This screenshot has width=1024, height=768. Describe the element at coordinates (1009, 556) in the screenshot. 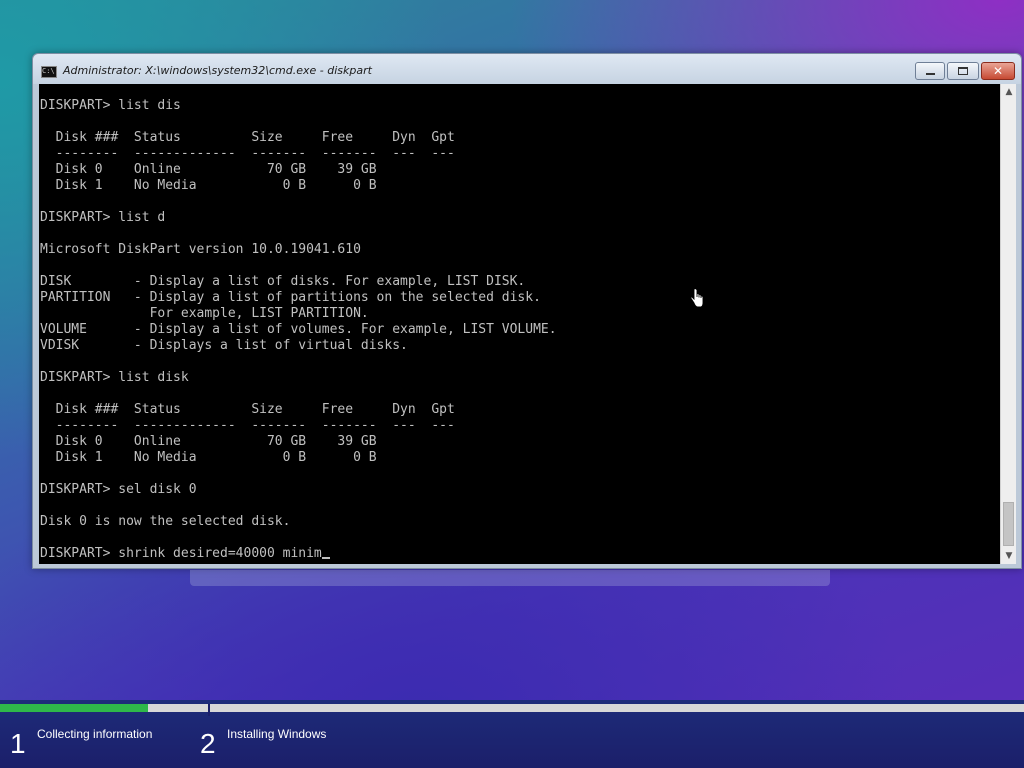

I see `scroll-down-arrow-icon: ▼` at that location.